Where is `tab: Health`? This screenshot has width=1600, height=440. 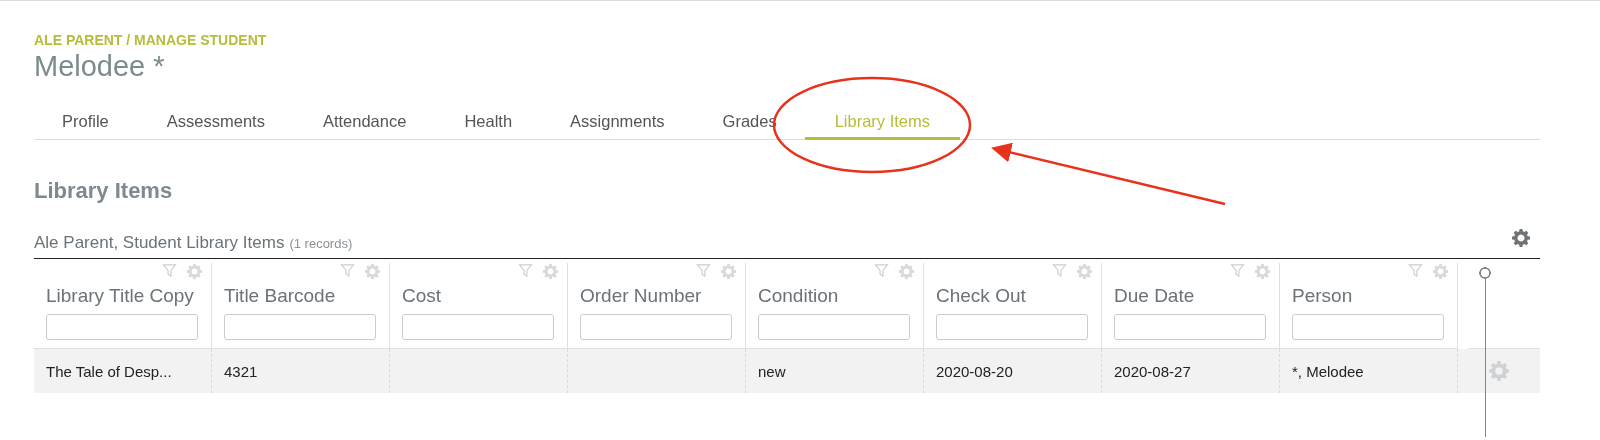
tab: Health is located at coordinates (488, 121).